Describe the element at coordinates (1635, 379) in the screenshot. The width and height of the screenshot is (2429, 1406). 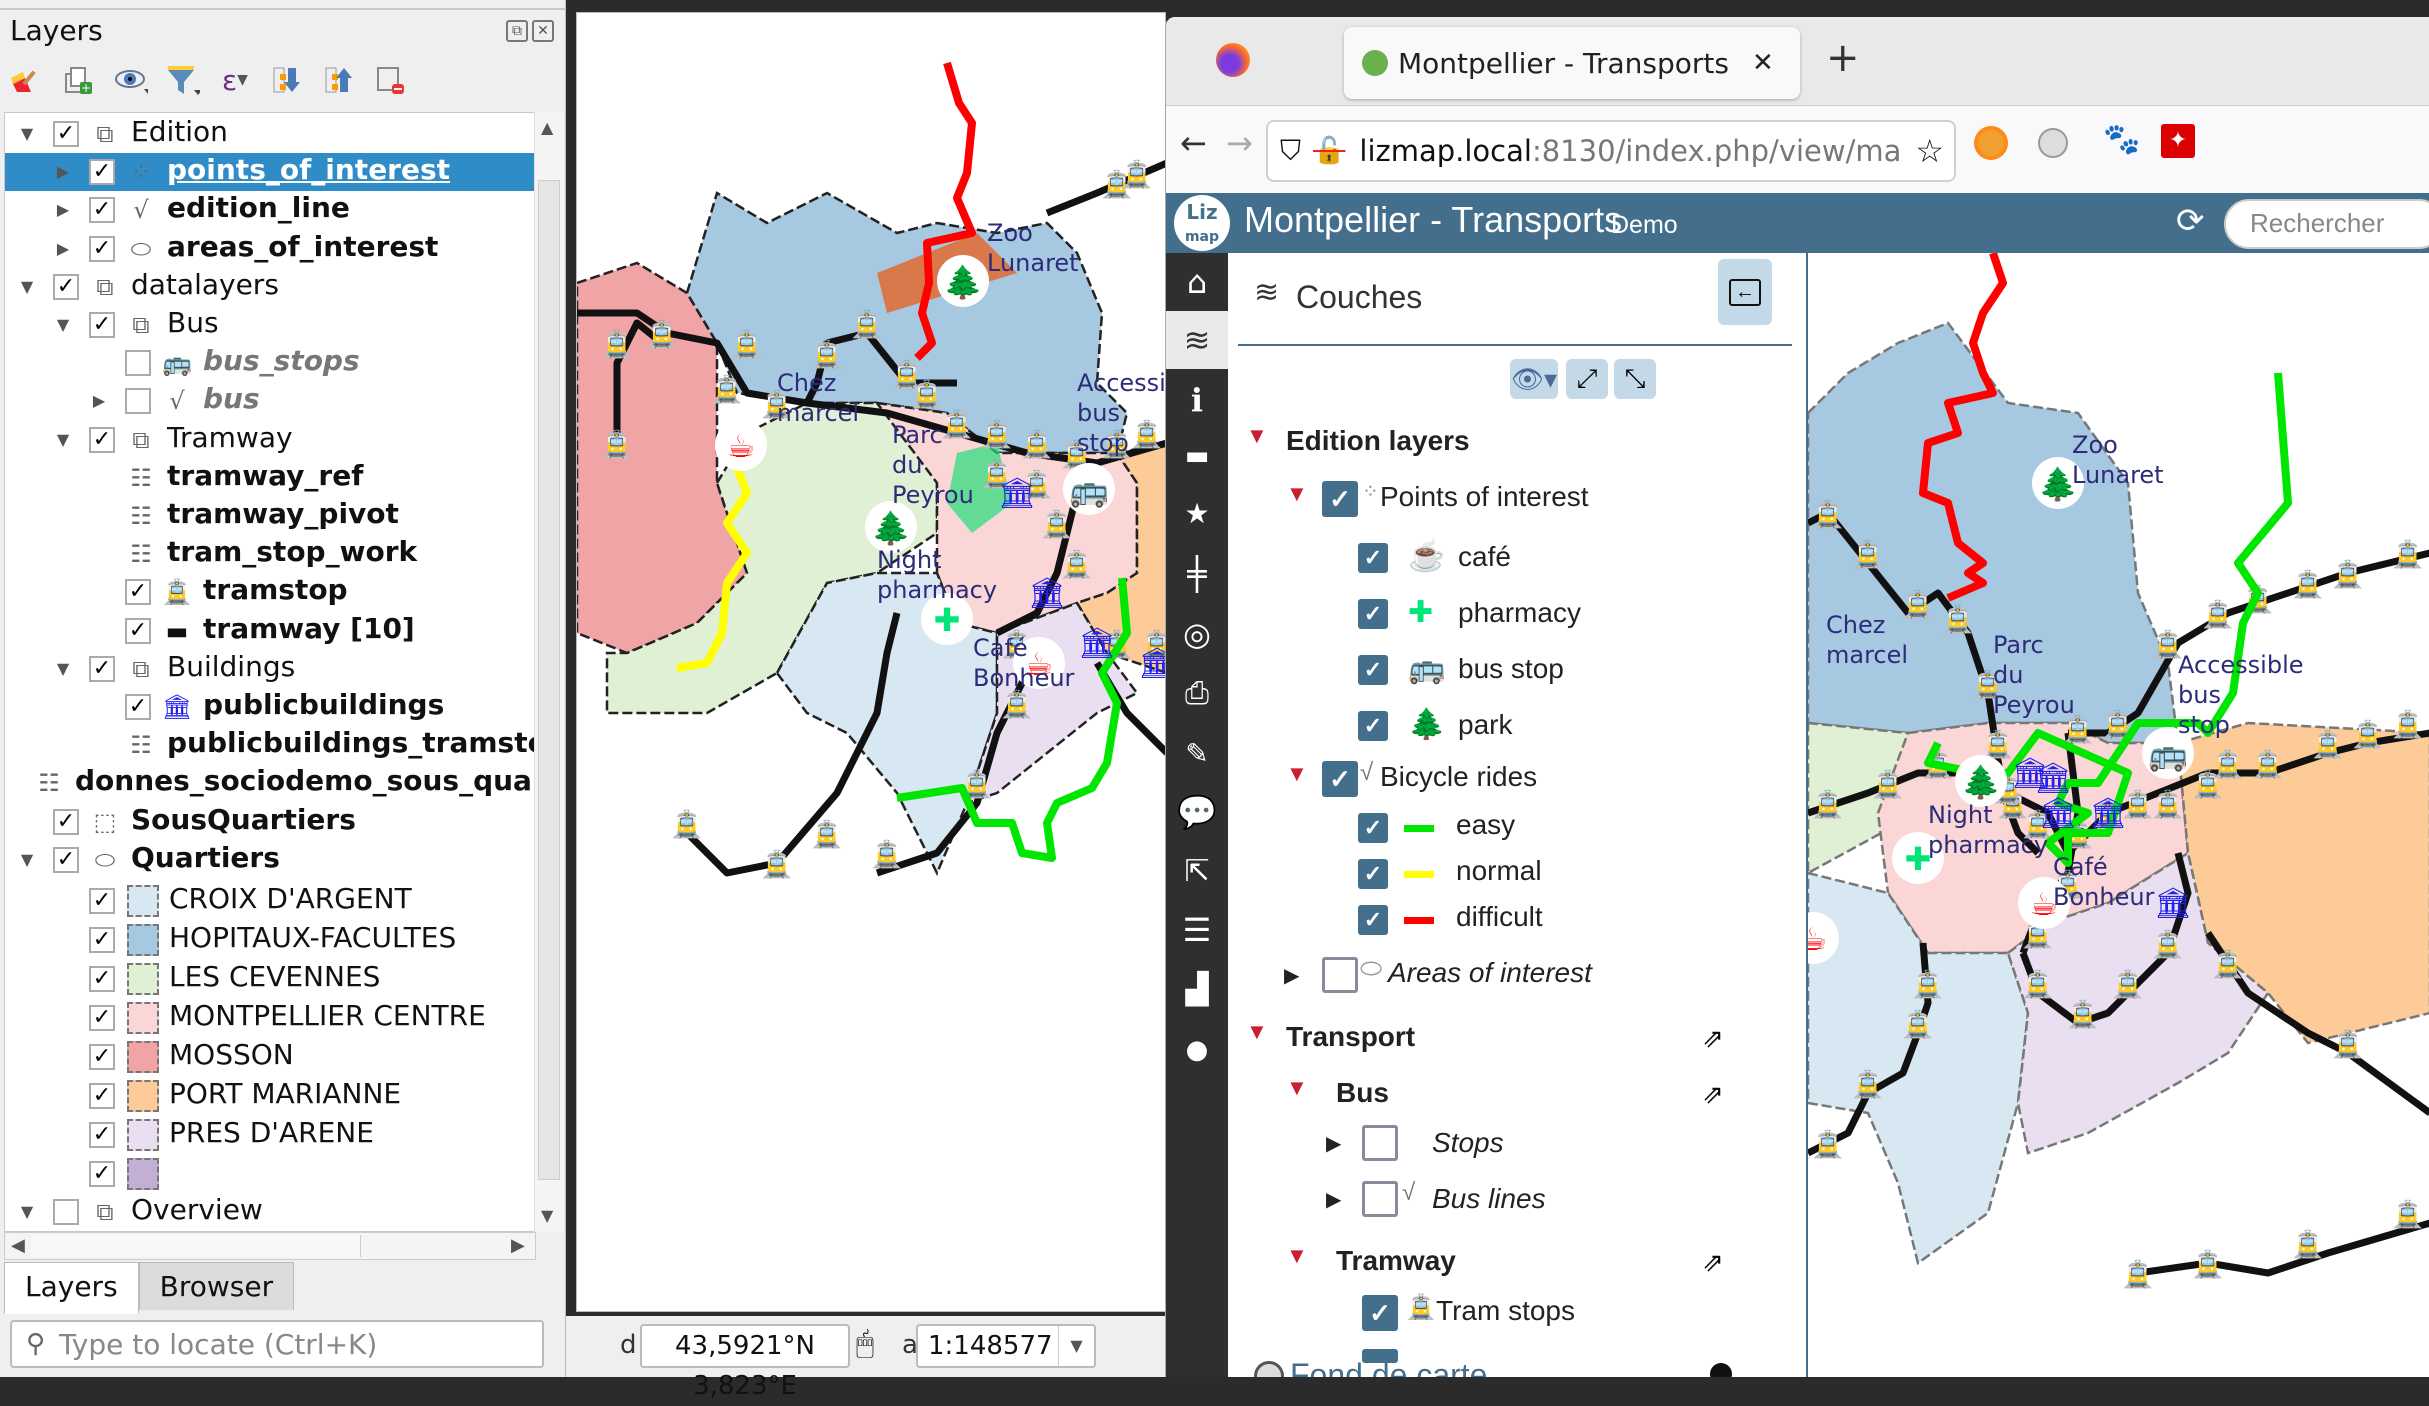
I see `collapse-all-button: ⤡` at that location.